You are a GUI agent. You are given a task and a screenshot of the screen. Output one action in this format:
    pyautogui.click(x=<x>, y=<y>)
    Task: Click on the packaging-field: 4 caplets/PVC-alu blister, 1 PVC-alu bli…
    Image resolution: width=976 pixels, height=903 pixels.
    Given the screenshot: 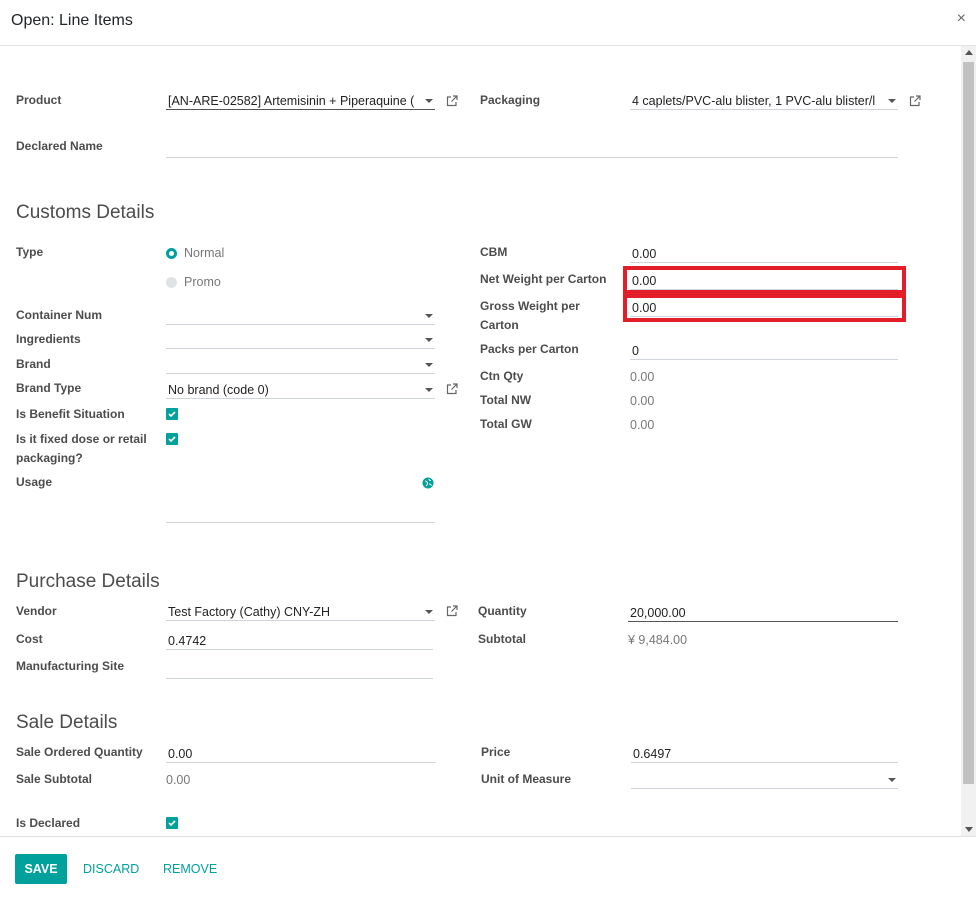 What is the action you would take?
    pyautogui.click(x=764, y=101)
    